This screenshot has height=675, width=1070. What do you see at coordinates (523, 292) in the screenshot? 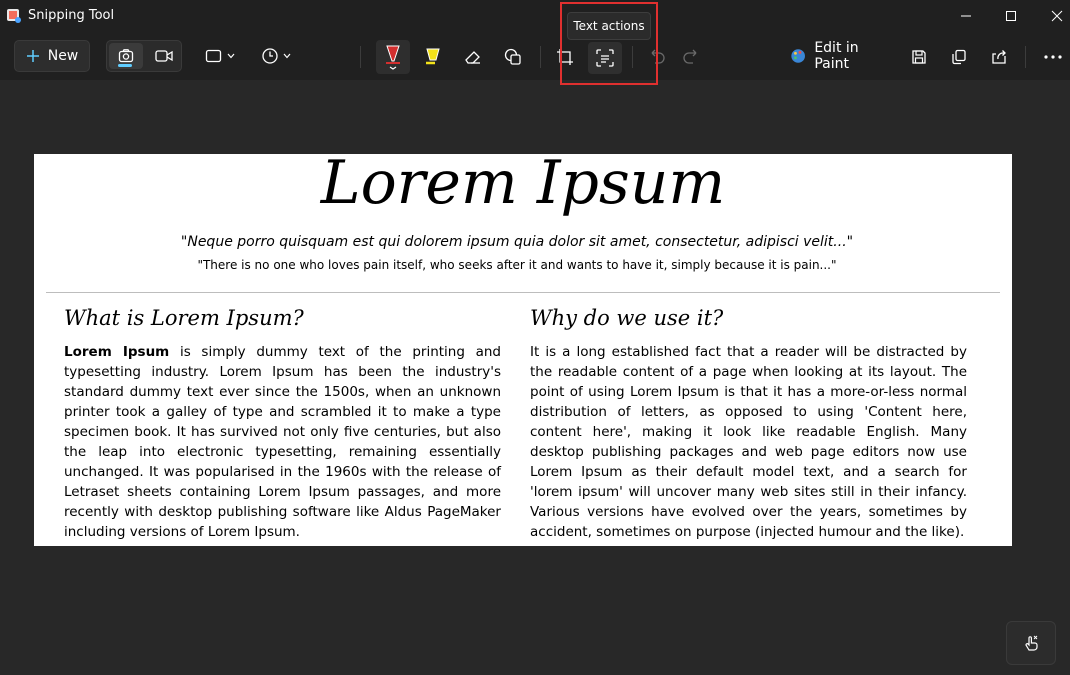
I see `horizontal-rule` at bounding box center [523, 292].